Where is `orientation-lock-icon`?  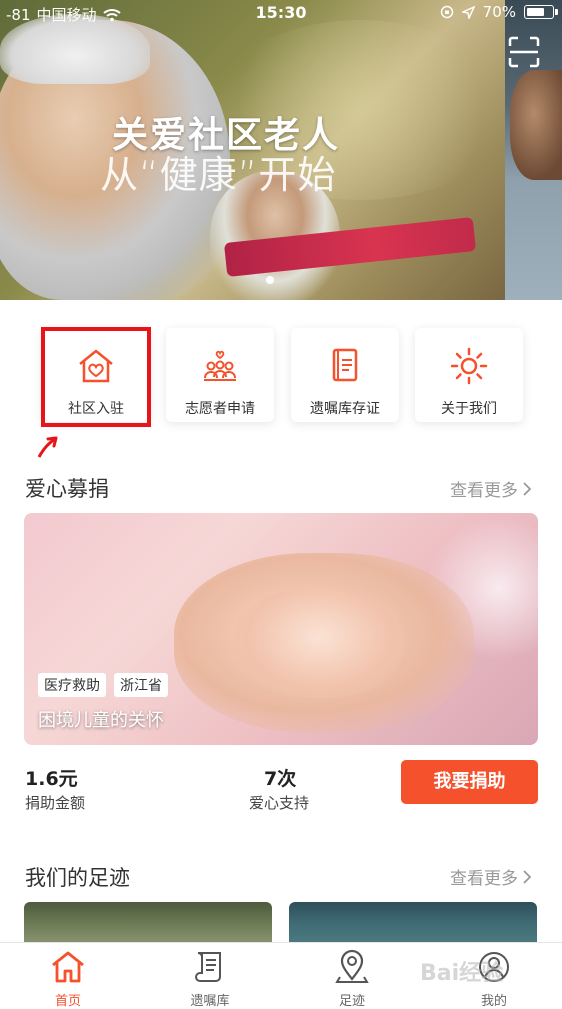
orientation-lock-icon is located at coordinates (446, 12).